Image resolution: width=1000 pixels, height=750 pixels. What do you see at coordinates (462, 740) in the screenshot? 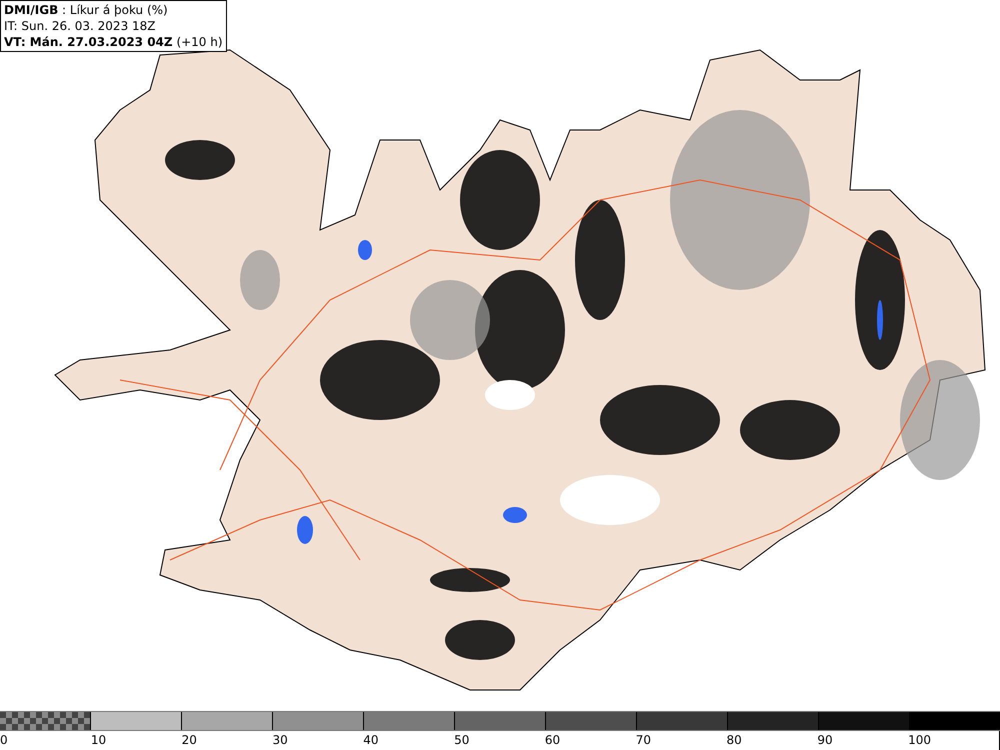
I see `scale-label: 50` at bounding box center [462, 740].